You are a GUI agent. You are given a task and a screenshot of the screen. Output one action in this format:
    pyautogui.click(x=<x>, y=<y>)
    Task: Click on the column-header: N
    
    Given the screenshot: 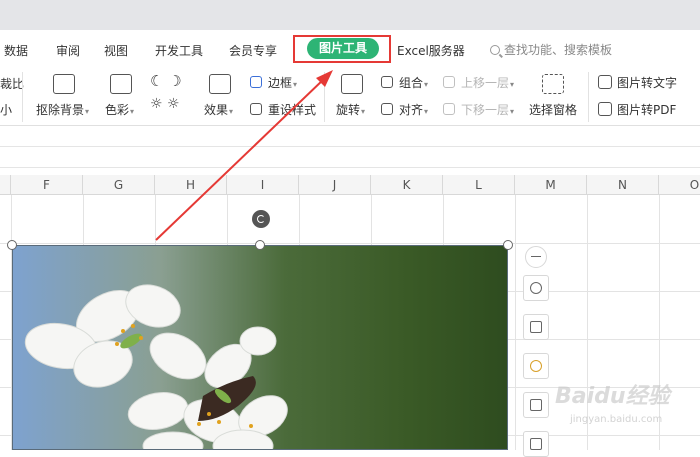 What is the action you would take?
    pyautogui.click(x=623, y=185)
    